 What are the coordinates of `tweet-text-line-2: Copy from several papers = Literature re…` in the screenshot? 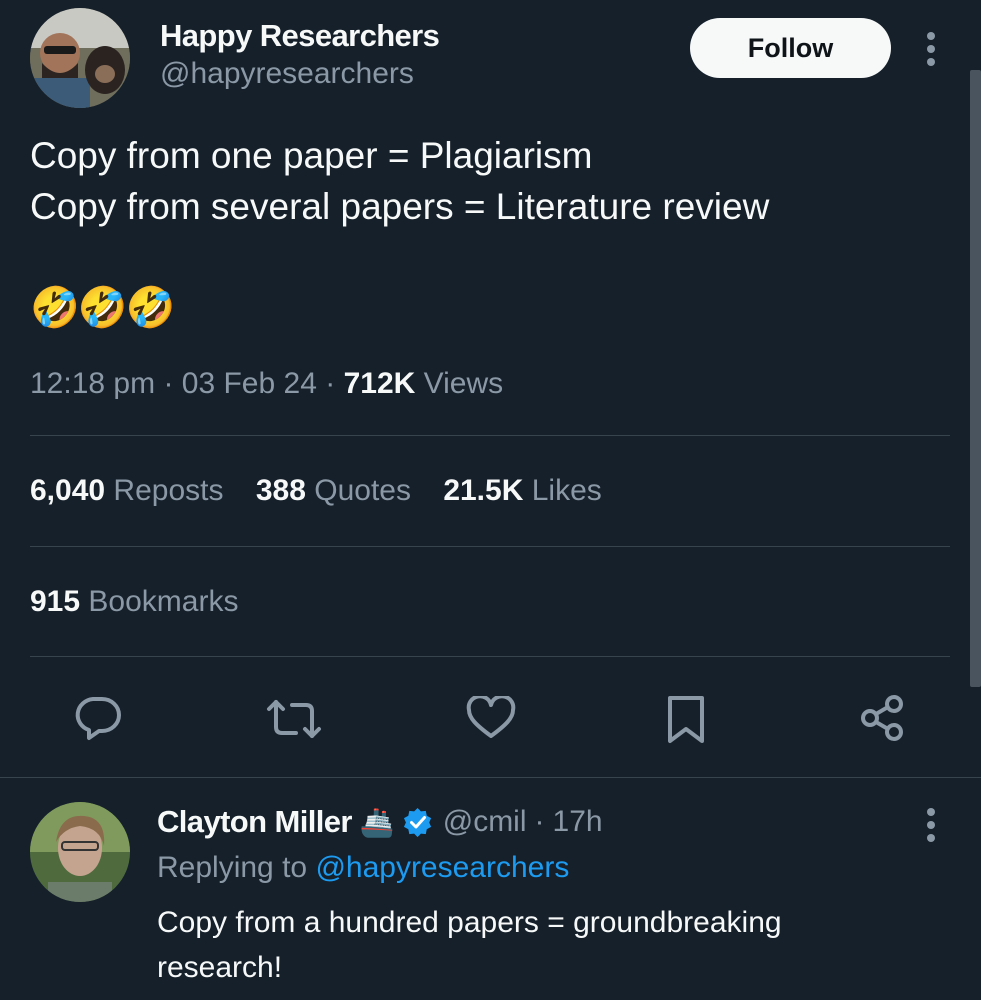 It's located at (400, 206).